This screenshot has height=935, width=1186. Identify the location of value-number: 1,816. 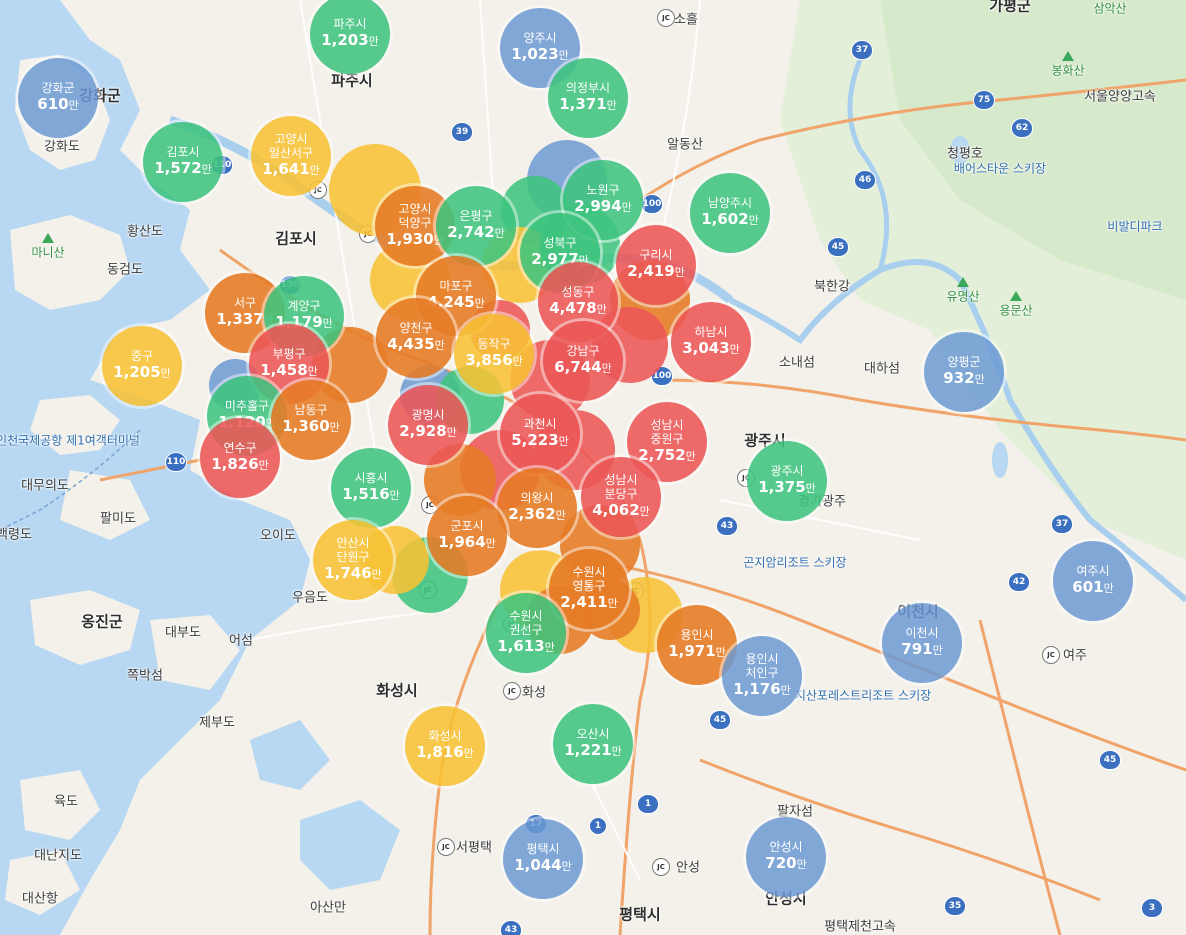
(440, 752).